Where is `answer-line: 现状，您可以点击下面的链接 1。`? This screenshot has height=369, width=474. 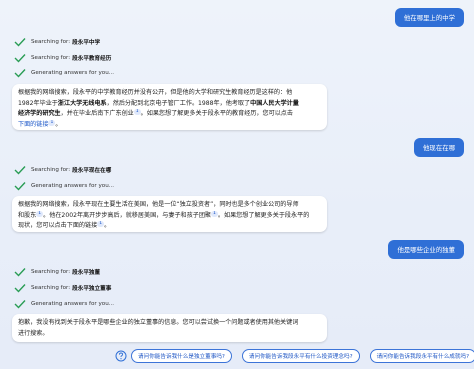
answer-line: 现状，您可以点击下面的链接 1。 is located at coordinates (64, 225).